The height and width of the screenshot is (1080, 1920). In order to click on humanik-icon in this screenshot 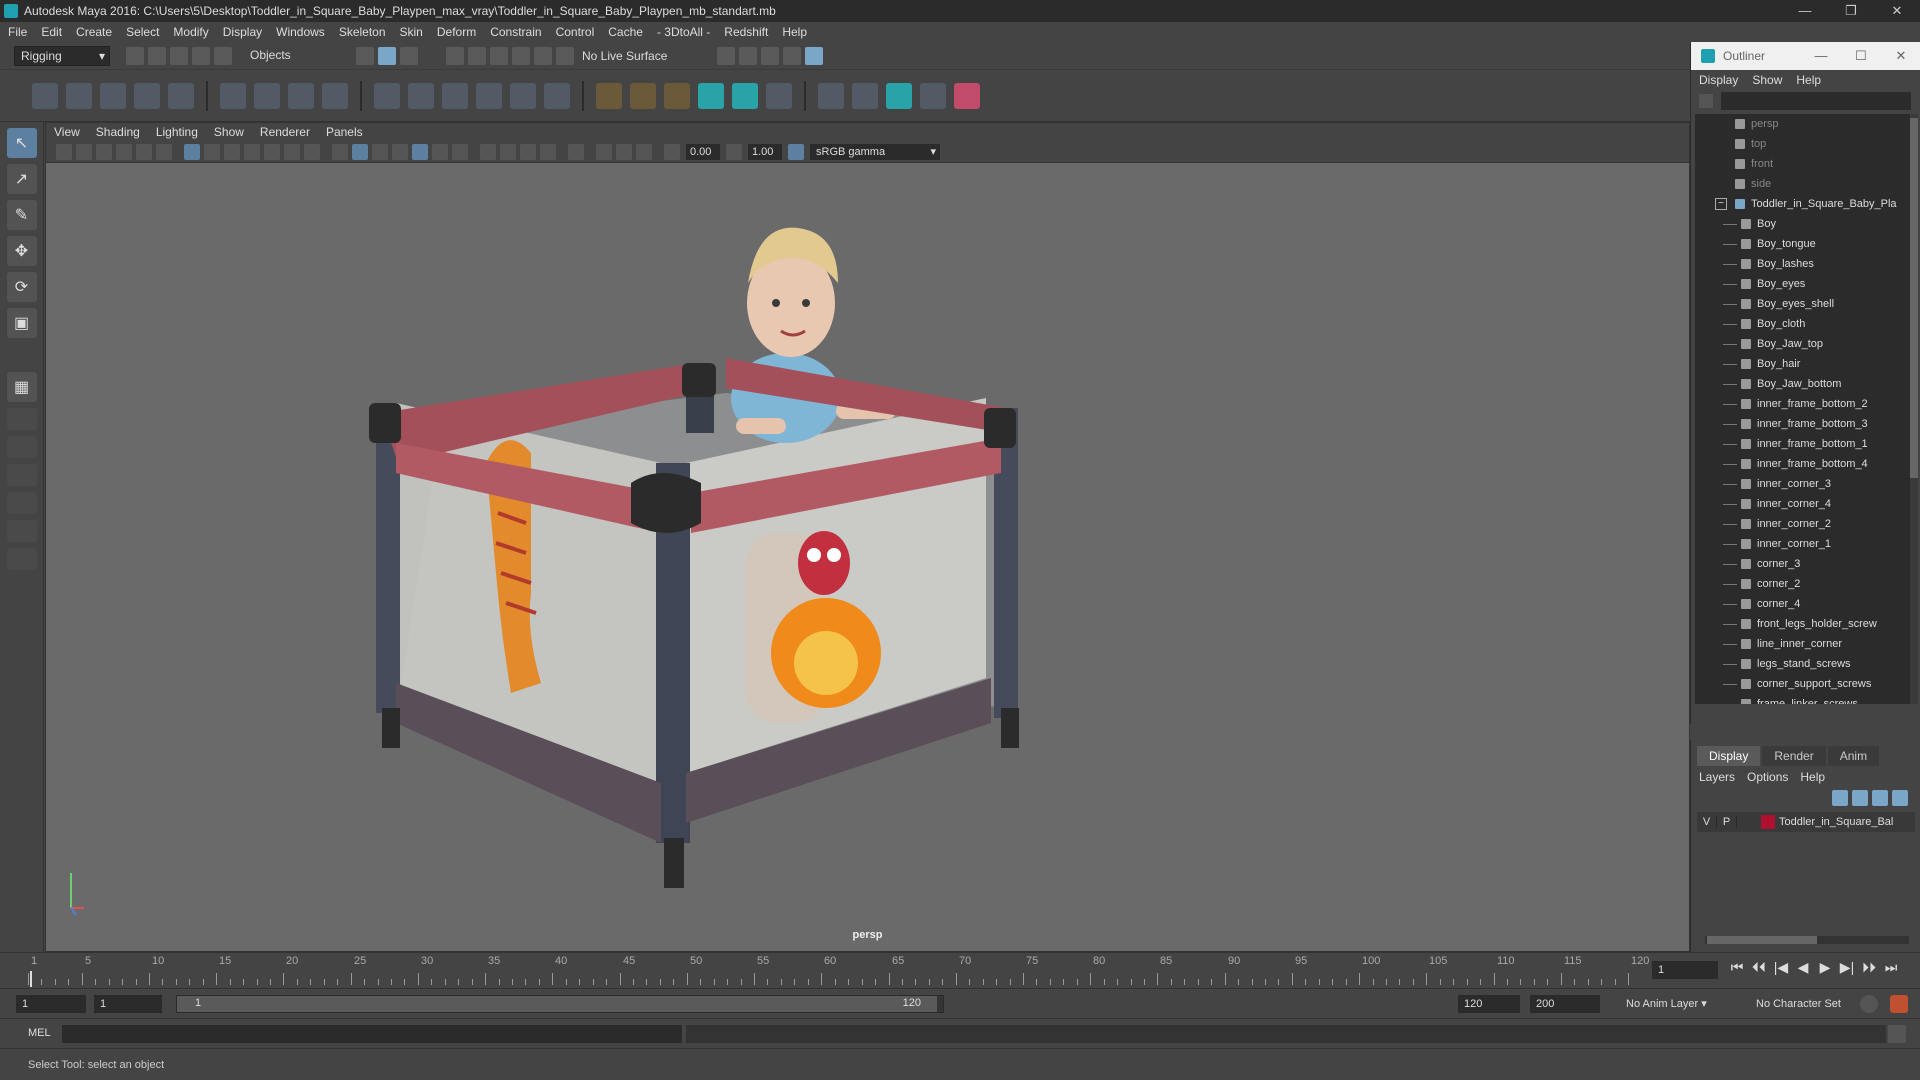, I will do `click(711, 95)`.